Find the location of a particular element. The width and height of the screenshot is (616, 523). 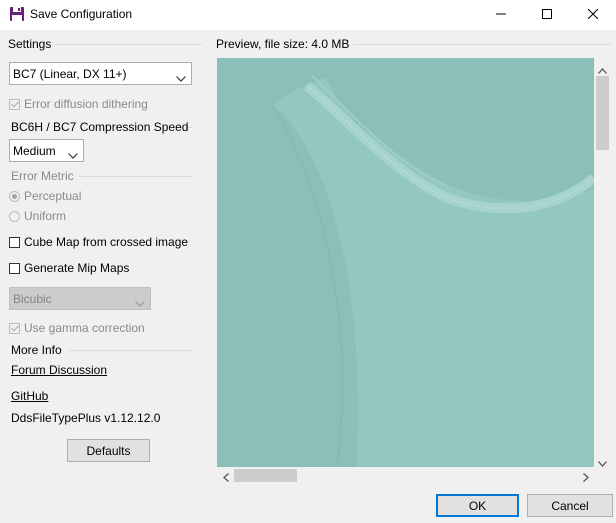

forum-discussion-link: Forum Discussion is located at coordinates (59, 370).